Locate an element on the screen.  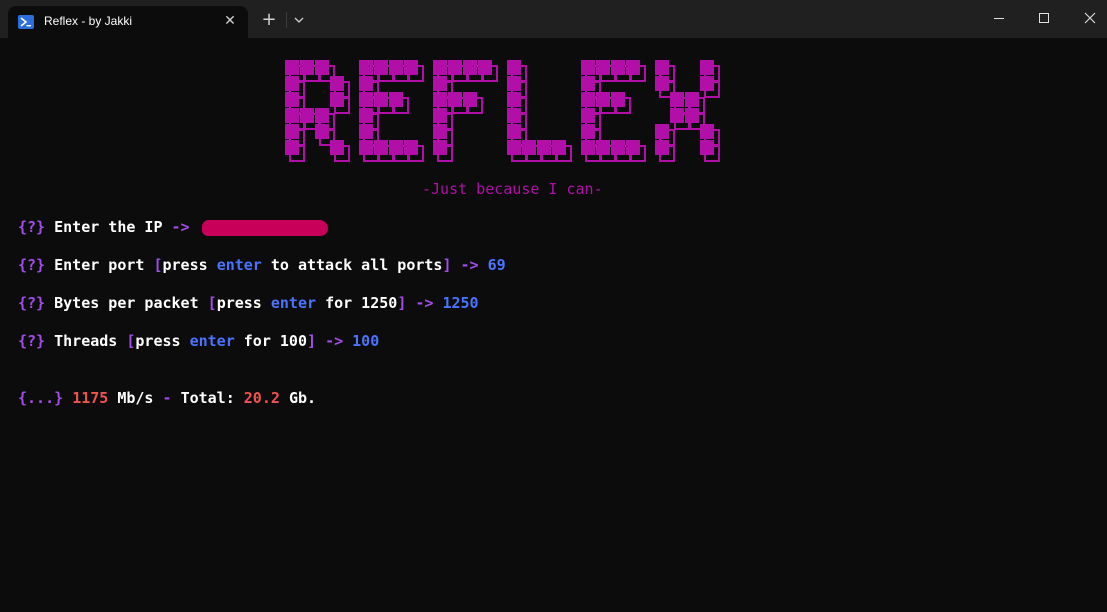
total-unit: Gb. is located at coordinates (302, 398).